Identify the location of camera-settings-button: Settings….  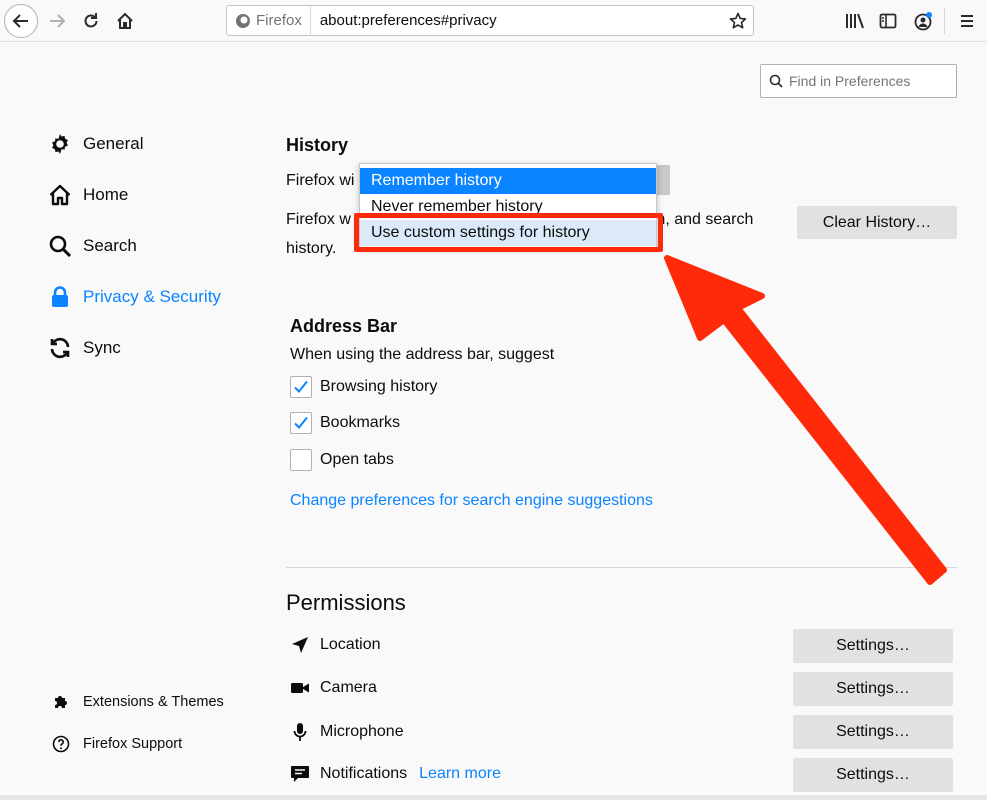
(873, 689).